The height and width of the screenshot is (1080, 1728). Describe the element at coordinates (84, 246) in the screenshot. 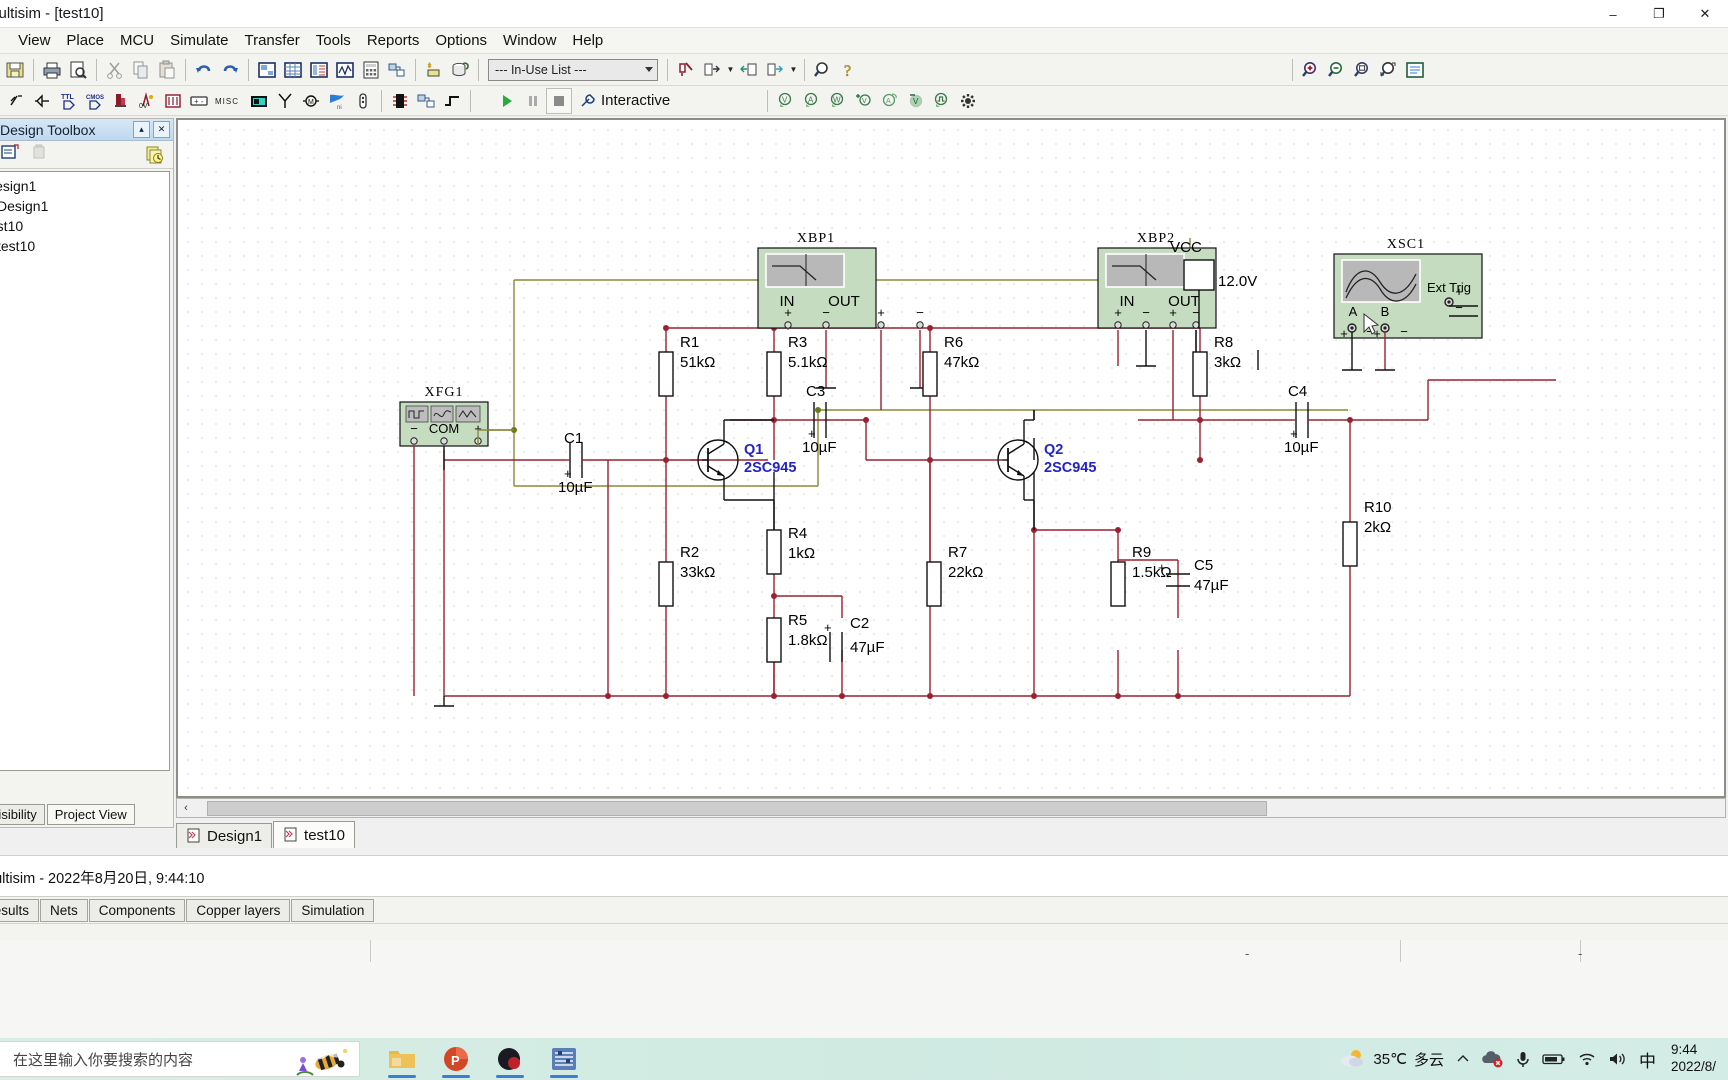

I see `tree-item-test10: test10` at that location.